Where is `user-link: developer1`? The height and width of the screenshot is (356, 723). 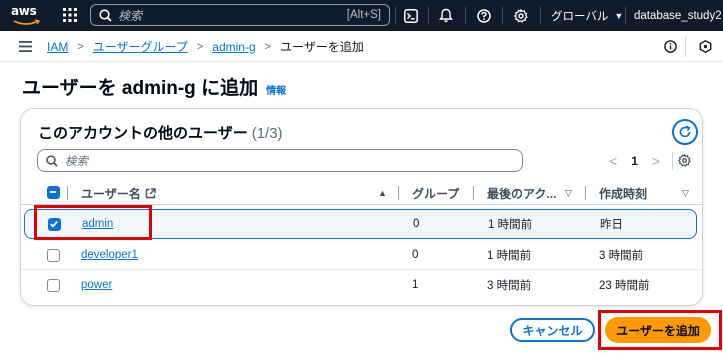 user-link: developer1 is located at coordinates (109, 255).